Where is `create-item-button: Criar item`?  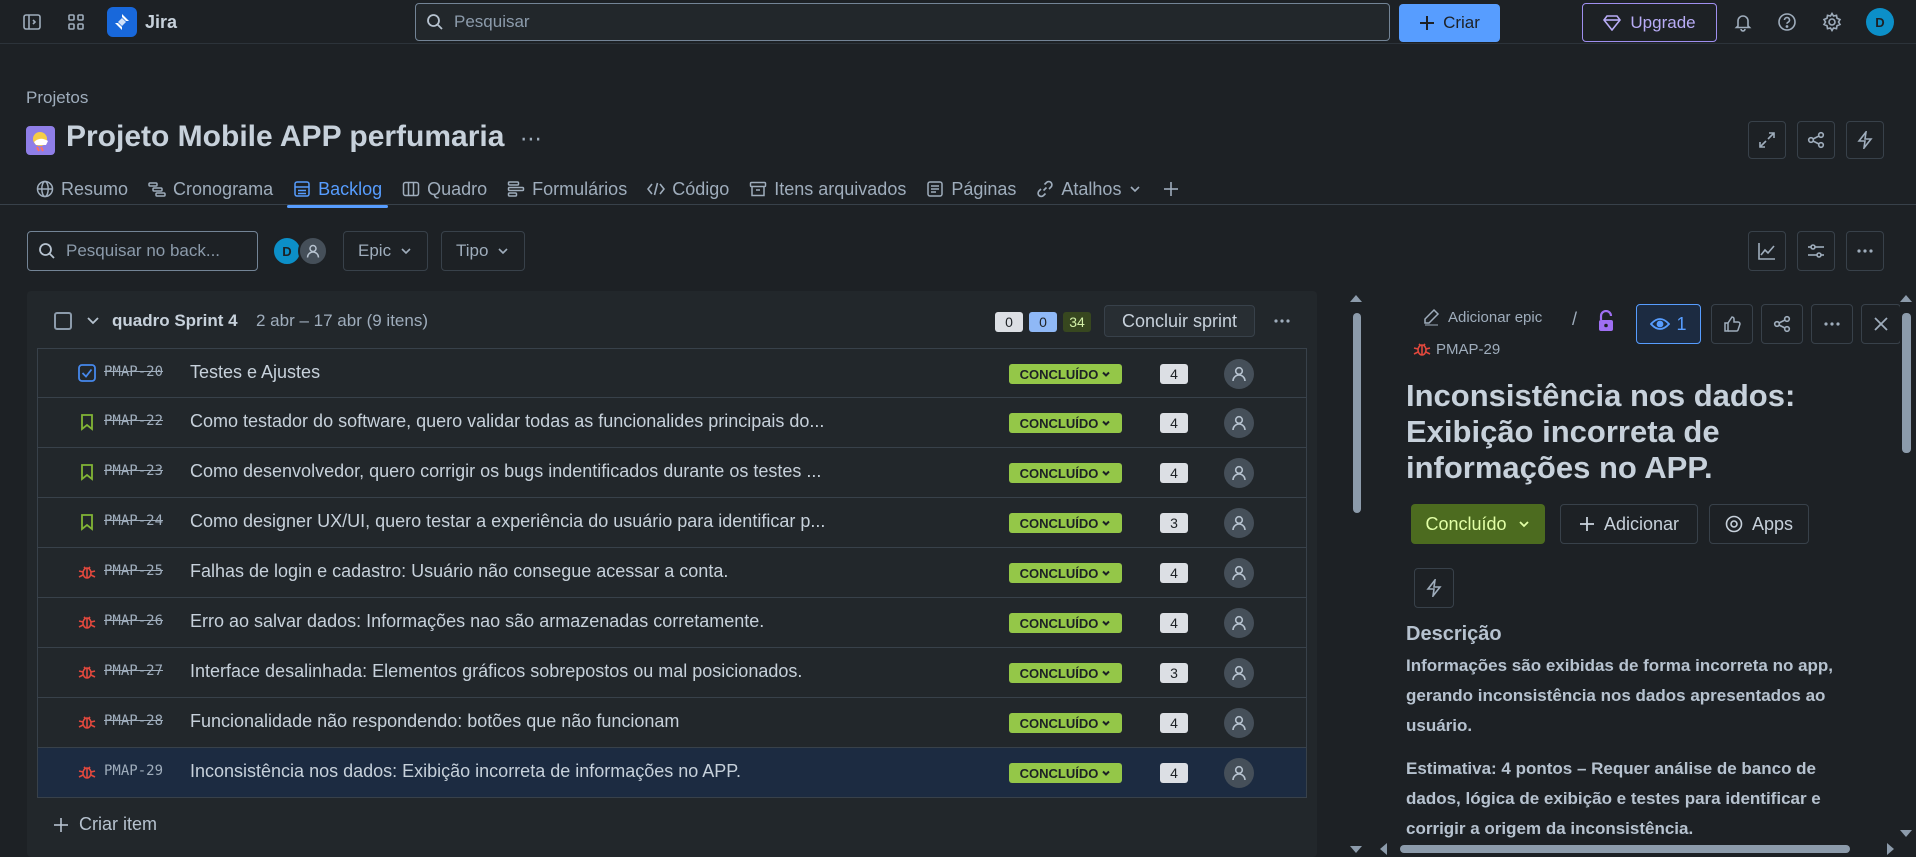 create-item-button: Criar item is located at coordinates (104, 824).